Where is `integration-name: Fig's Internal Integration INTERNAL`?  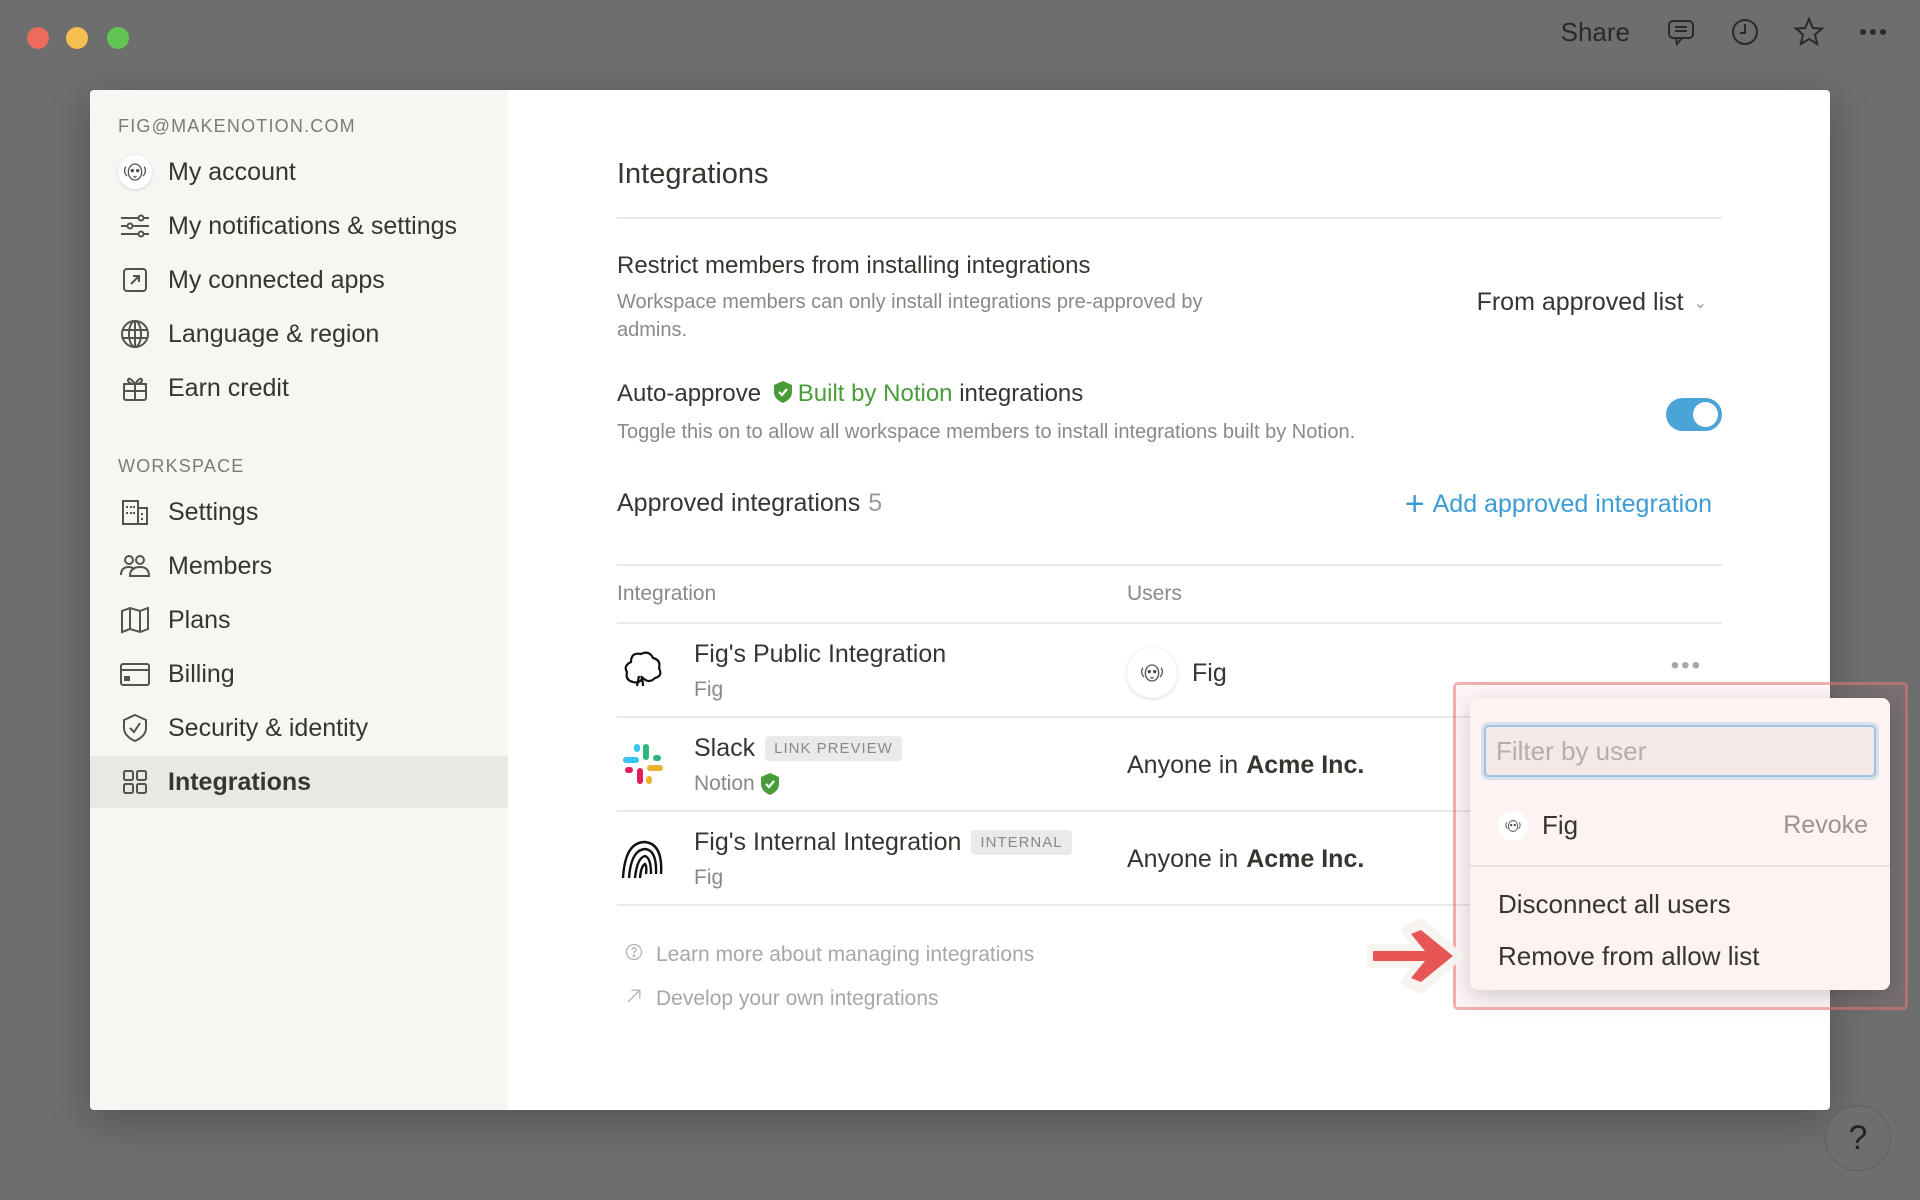 integration-name: Fig's Internal Integration INTERNAL is located at coordinates (883, 842).